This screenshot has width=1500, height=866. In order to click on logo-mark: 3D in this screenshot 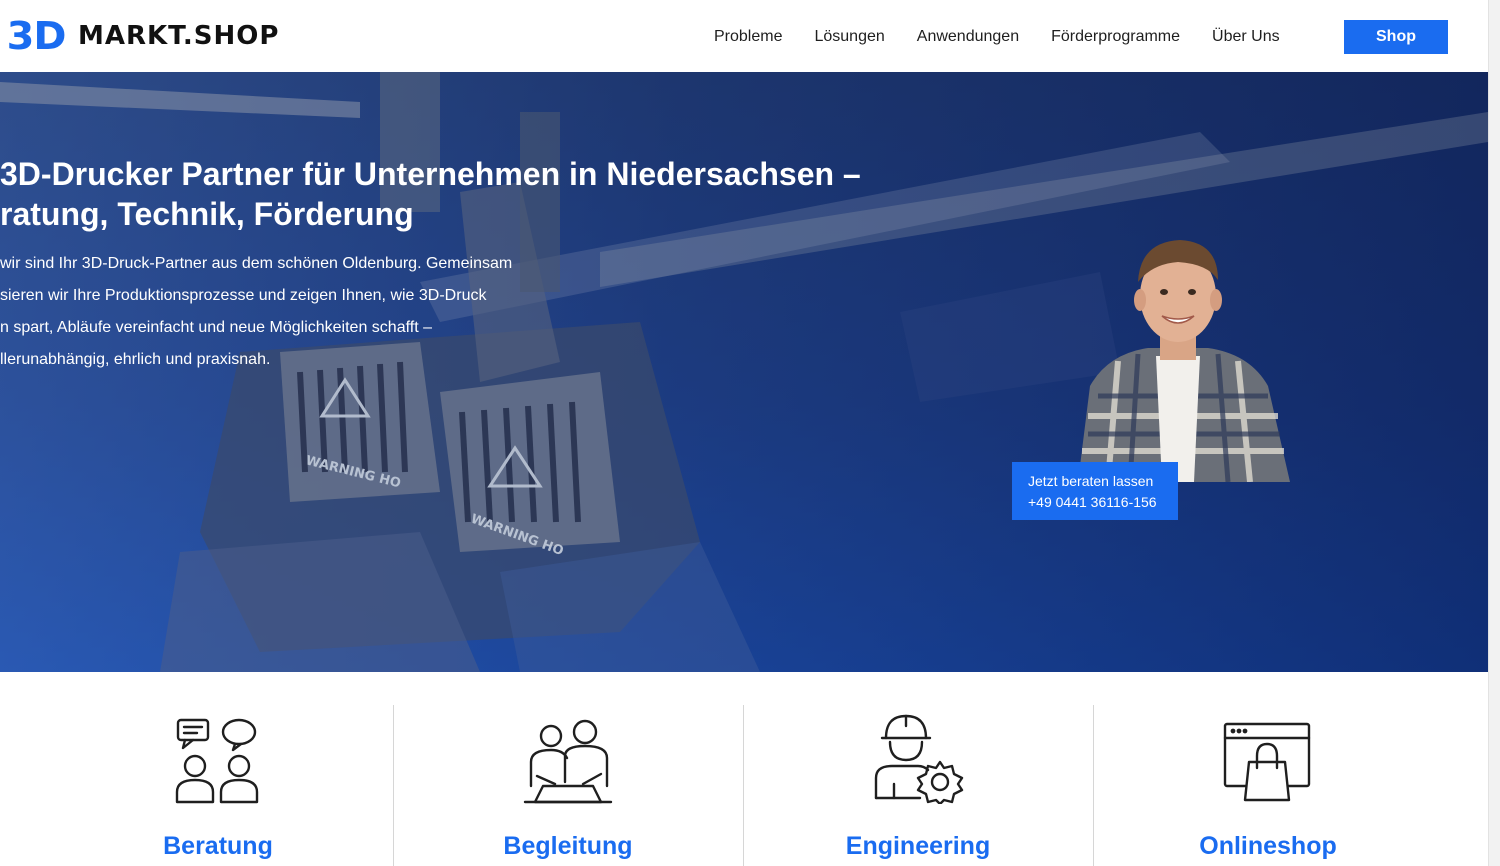, I will do `click(36, 36)`.